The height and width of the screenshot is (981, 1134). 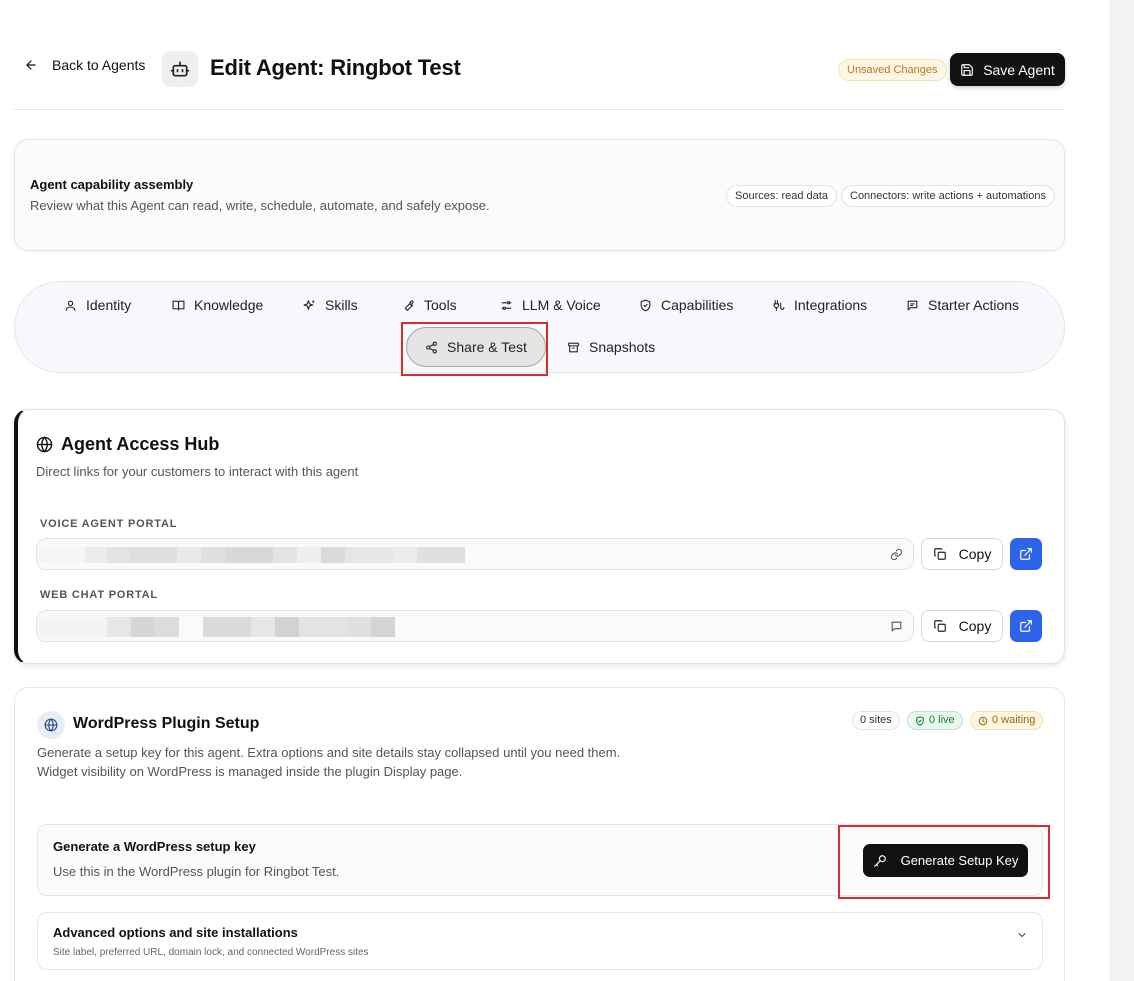 I want to click on hub-title: Agent Access Hub, so click(x=127, y=444).